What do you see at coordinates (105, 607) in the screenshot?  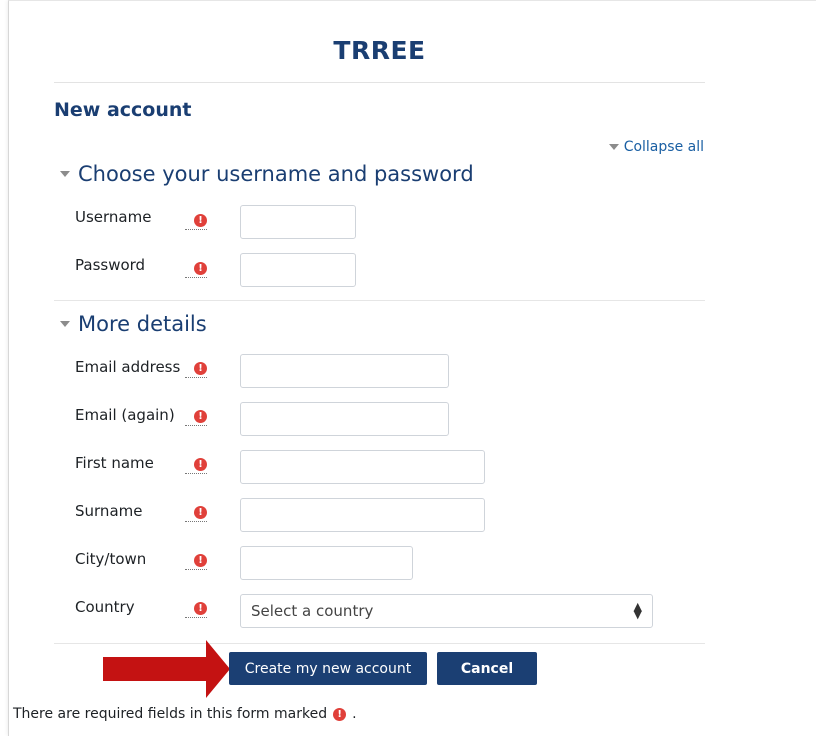 I see `country-label: Country` at bounding box center [105, 607].